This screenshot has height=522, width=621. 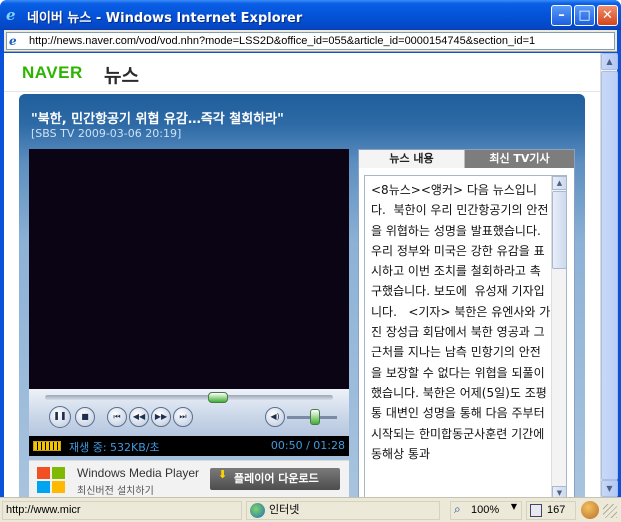 I want to click on security-zone: 인터넷, so click(x=343, y=510).